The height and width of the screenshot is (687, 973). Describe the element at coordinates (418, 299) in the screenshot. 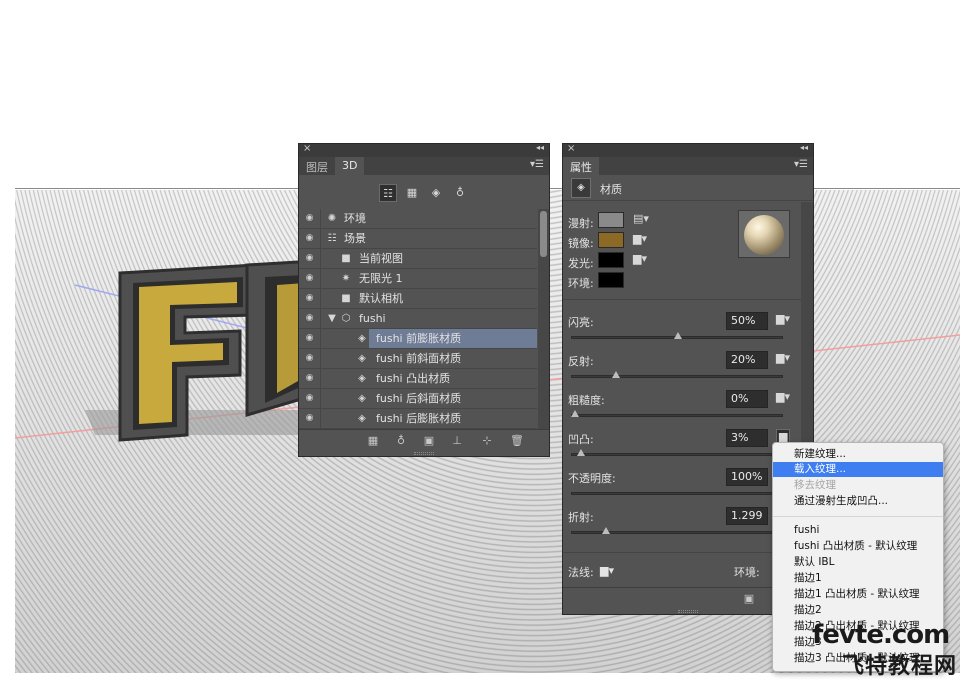

I see `list-item: ◉ ■ 默认相机` at that location.